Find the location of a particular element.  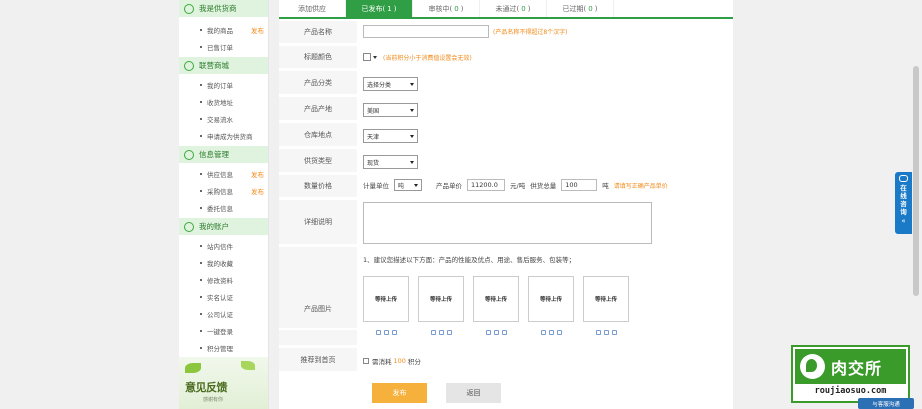

sidebar-item-company-cert: 公司认证 is located at coordinates (223, 314).